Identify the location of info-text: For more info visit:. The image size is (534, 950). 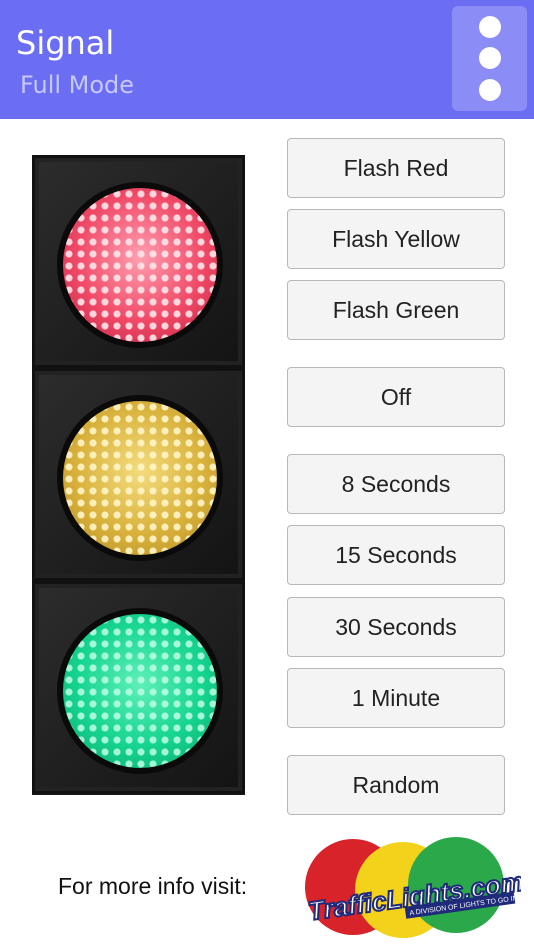
(153, 886).